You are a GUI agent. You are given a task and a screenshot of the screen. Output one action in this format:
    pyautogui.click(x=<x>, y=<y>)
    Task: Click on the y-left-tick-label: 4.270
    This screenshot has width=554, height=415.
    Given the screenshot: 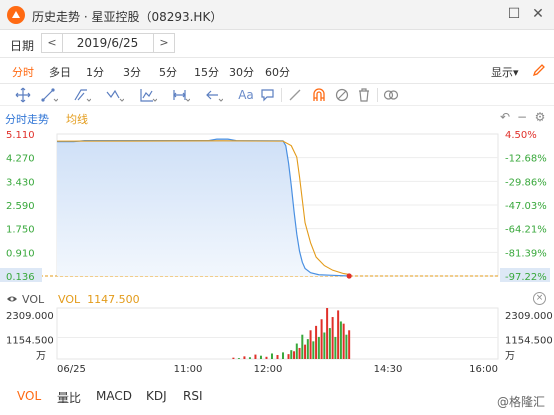 What is the action you would take?
    pyautogui.click(x=20, y=159)
    